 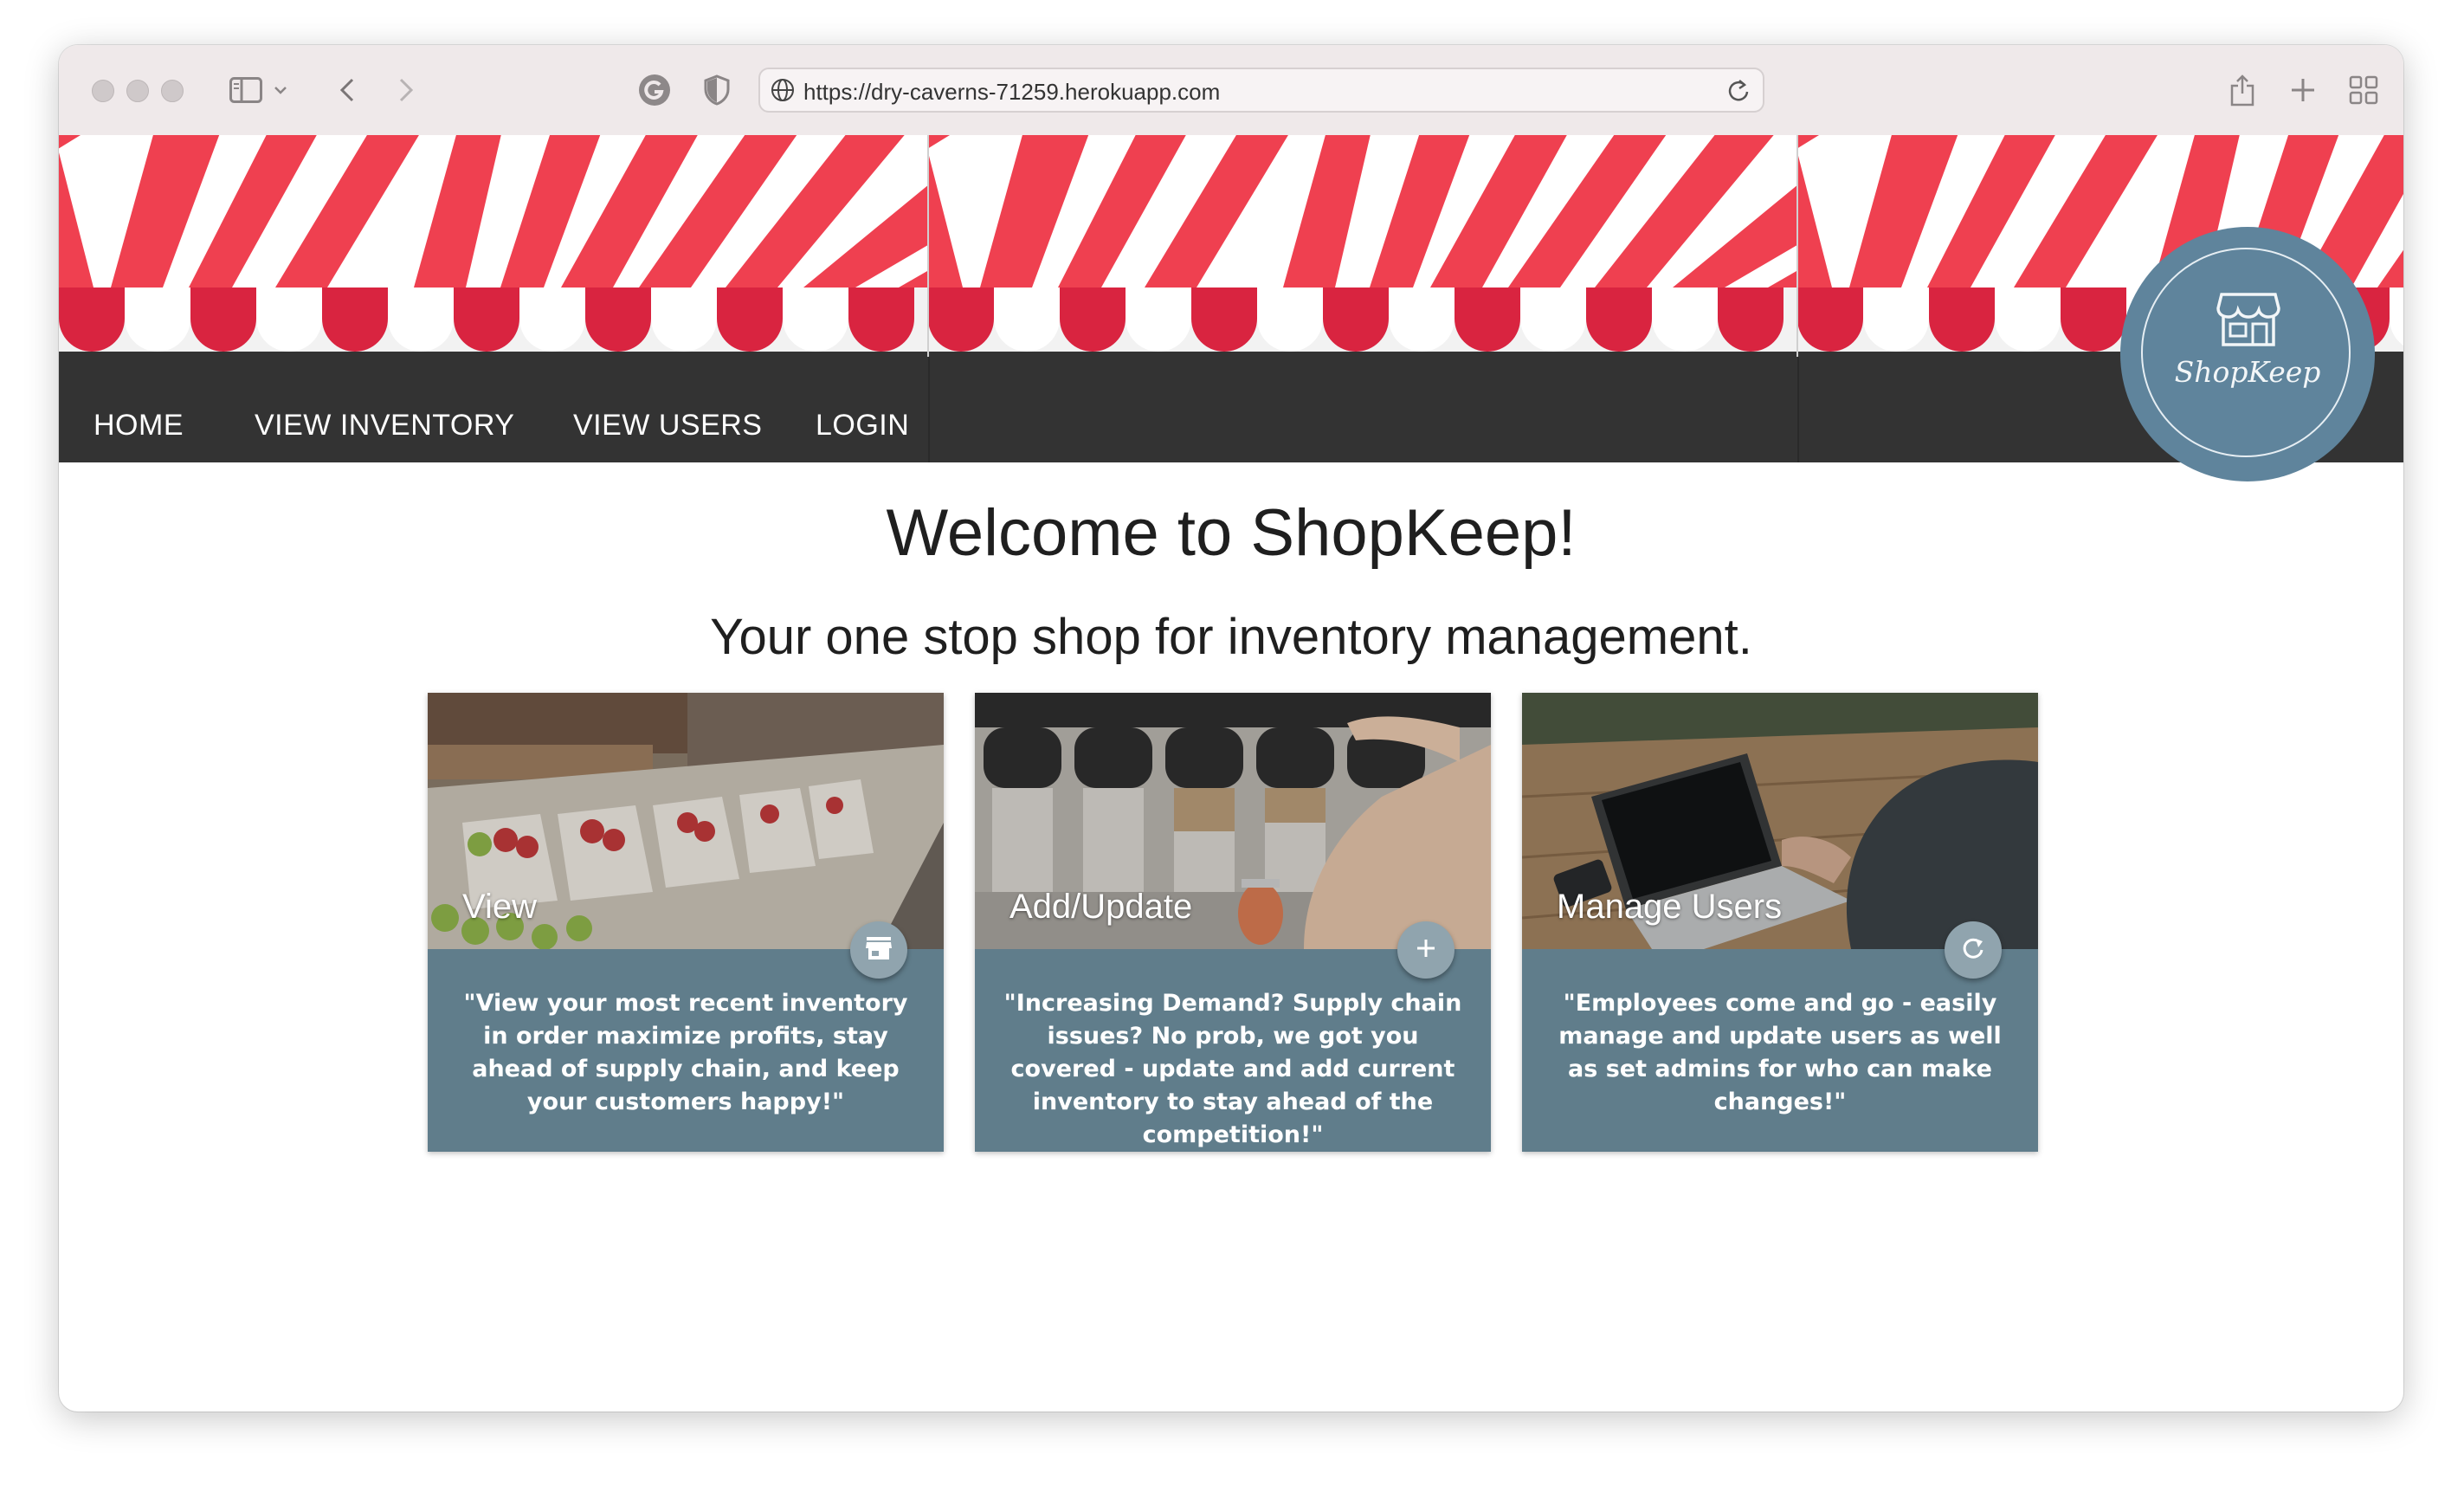 What do you see at coordinates (2242, 90) in the screenshot?
I see `share-icon` at bounding box center [2242, 90].